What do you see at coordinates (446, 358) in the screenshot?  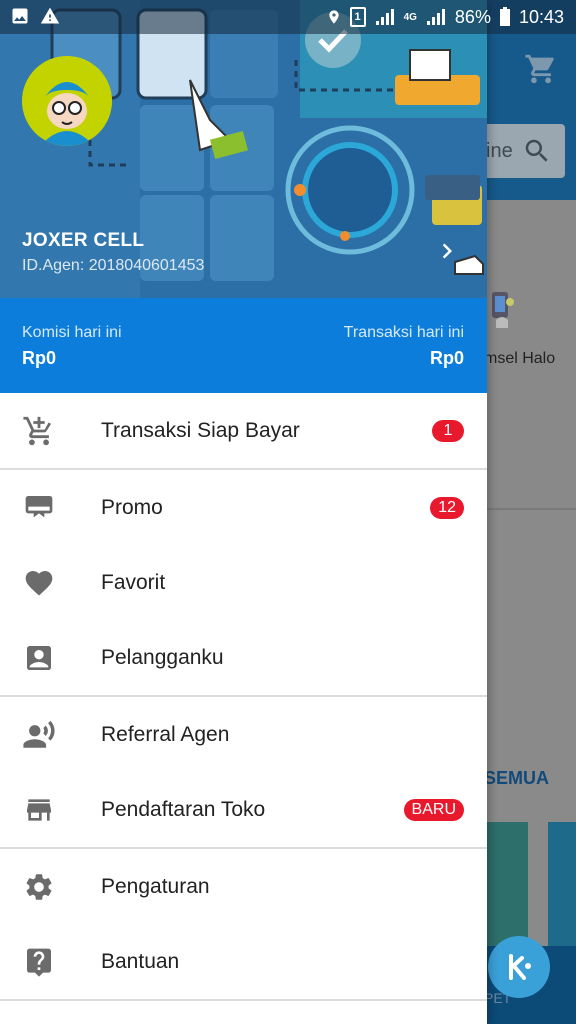 I see `transaction-value: Rp0` at bounding box center [446, 358].